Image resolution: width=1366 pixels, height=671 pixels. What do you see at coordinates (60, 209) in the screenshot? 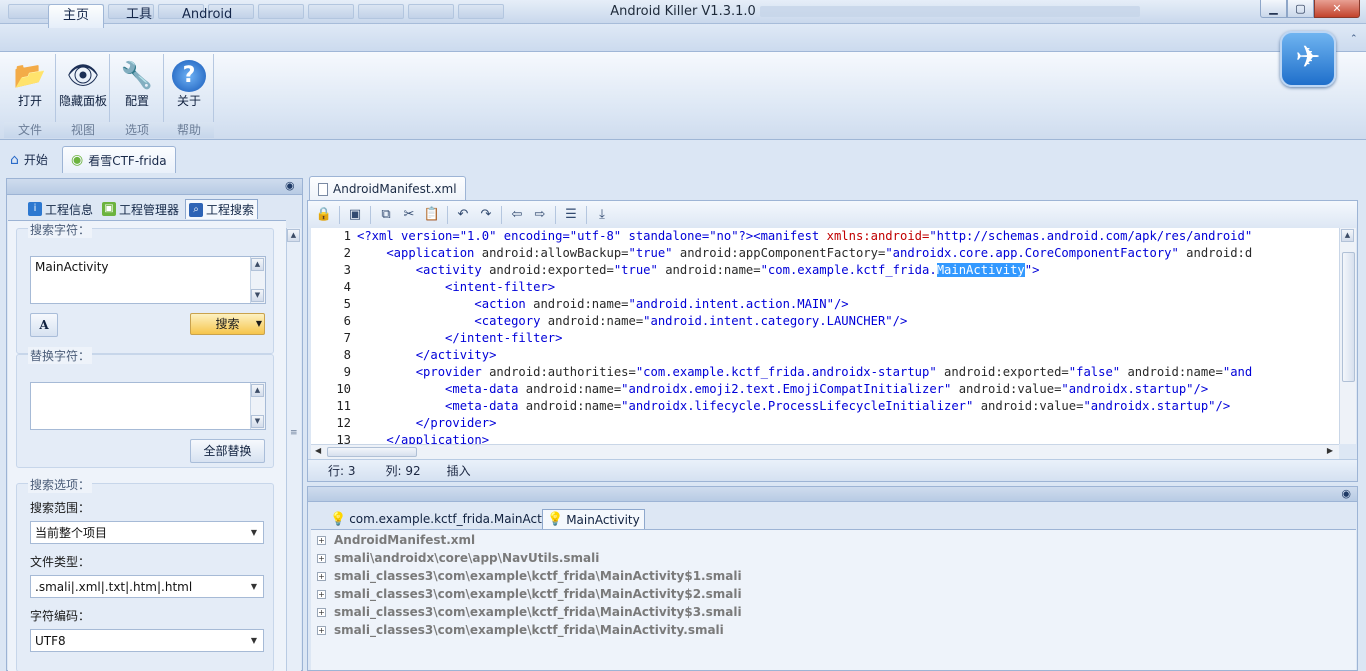
I see `tab-project-info: i 工程信息` at bounding box center [60, 209].